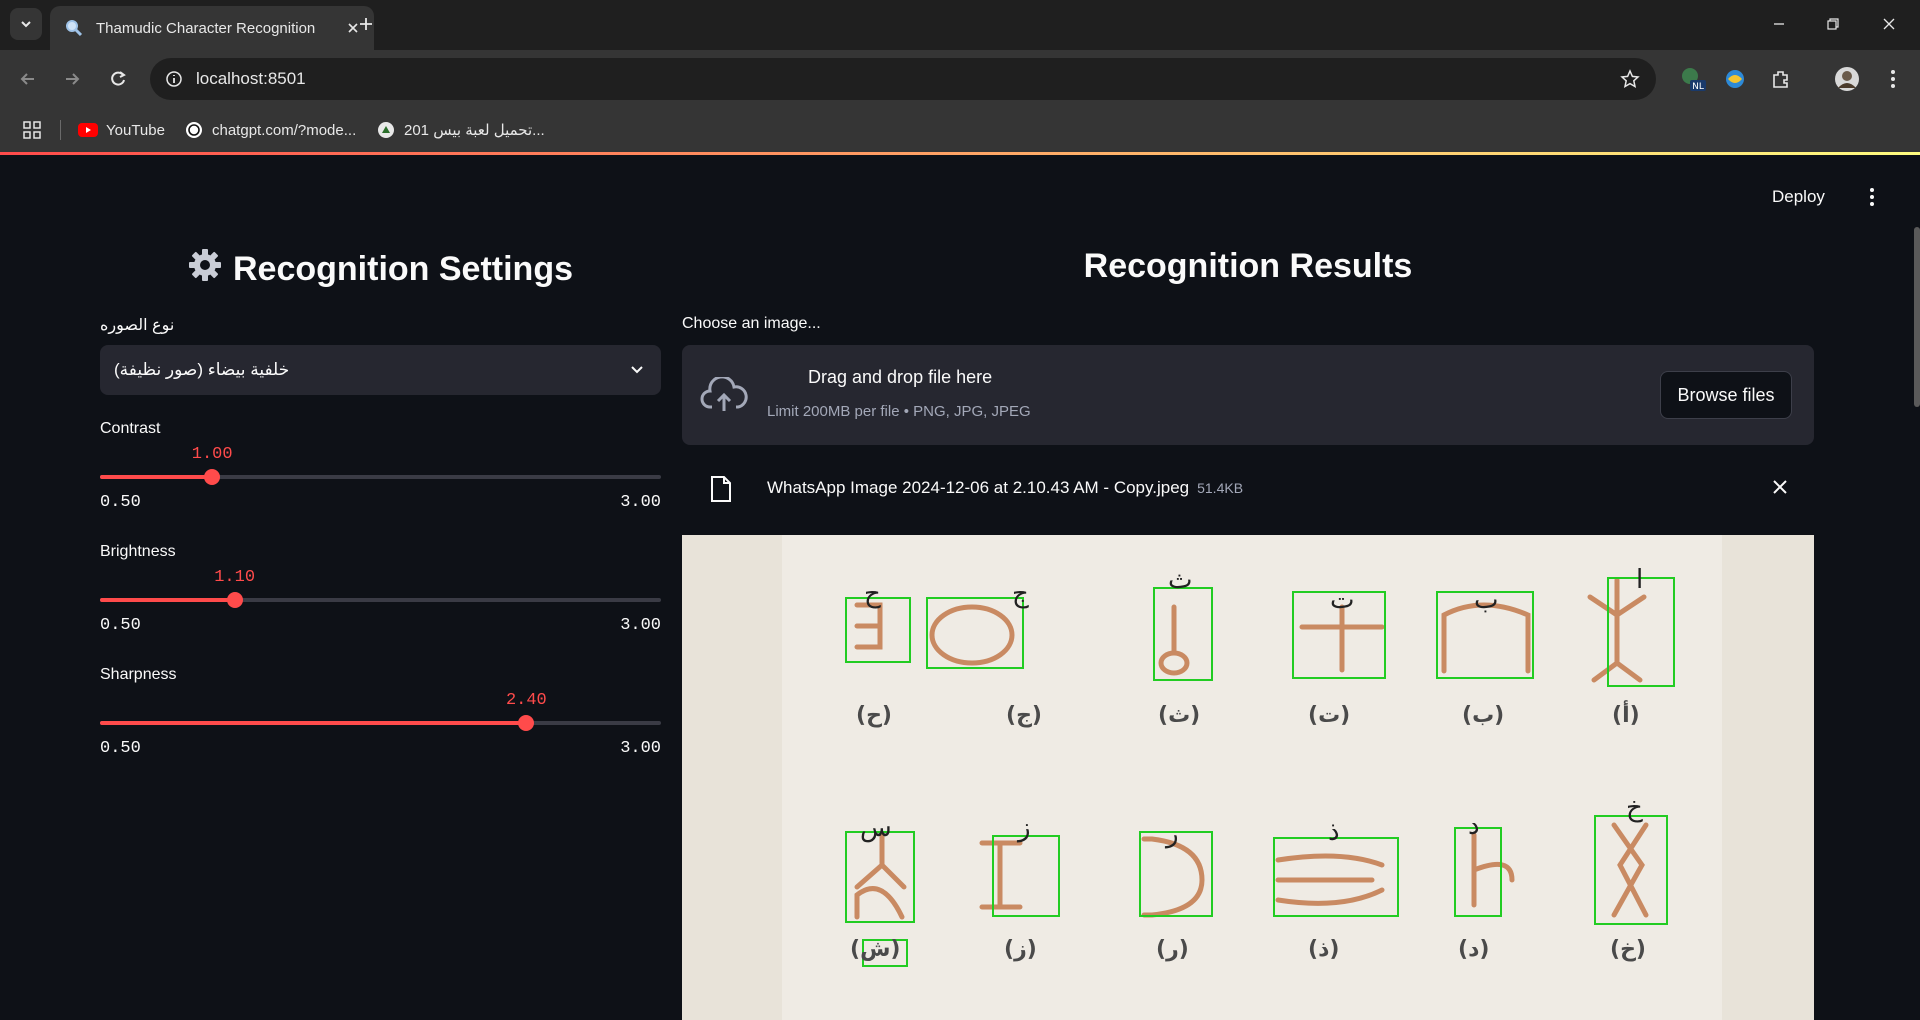 This screenshot has height=1020, width=1920. I want to click on dropzone-limit: Limit 200MB per file • PNG, JPG, JPEG, so click(899, 411).